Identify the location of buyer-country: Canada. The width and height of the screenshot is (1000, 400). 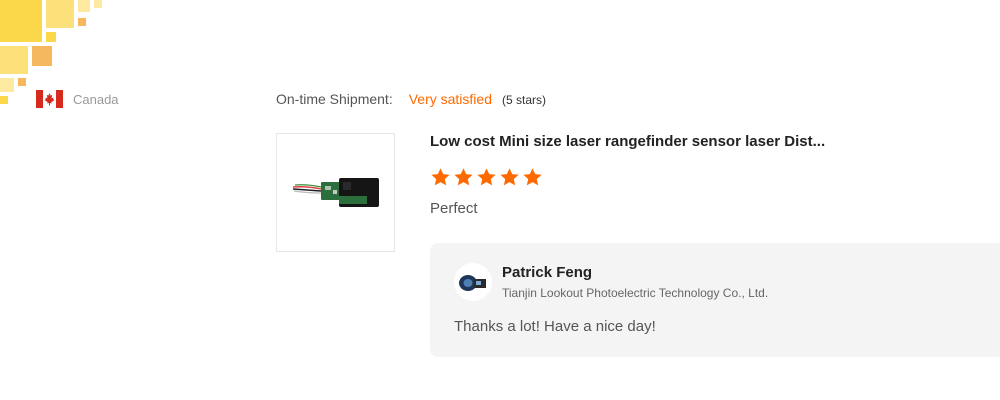
(77, 99).